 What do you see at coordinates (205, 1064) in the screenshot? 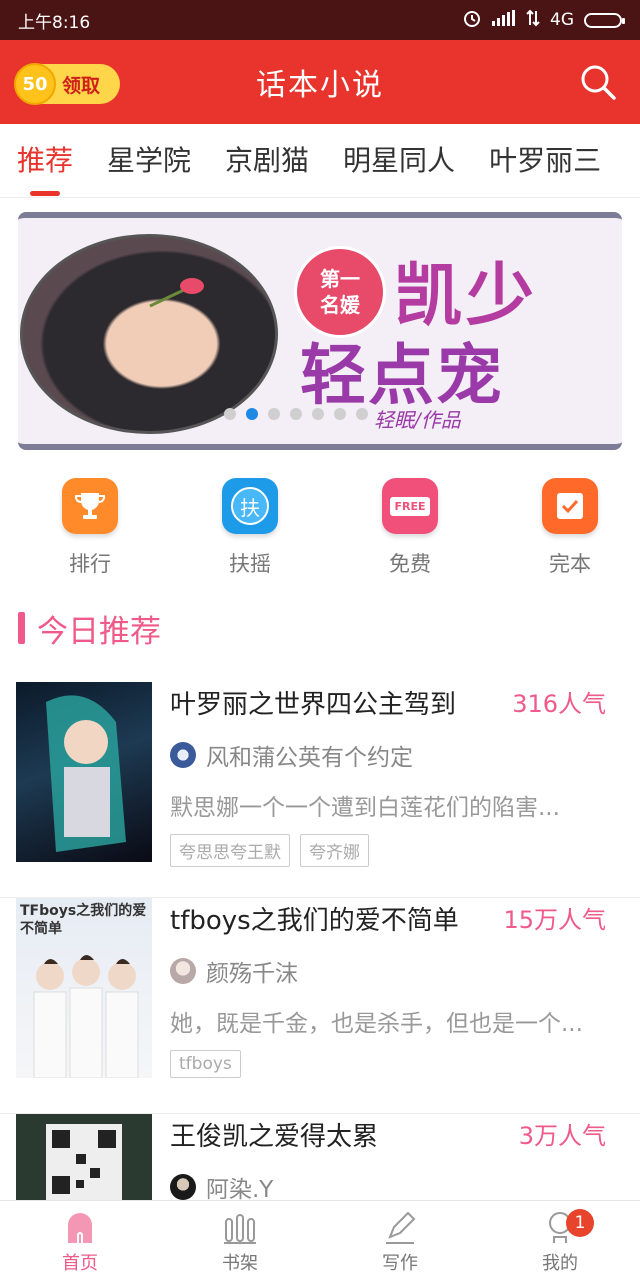
I see `book-tag: tfboys` at bounding box center [205, 1064].